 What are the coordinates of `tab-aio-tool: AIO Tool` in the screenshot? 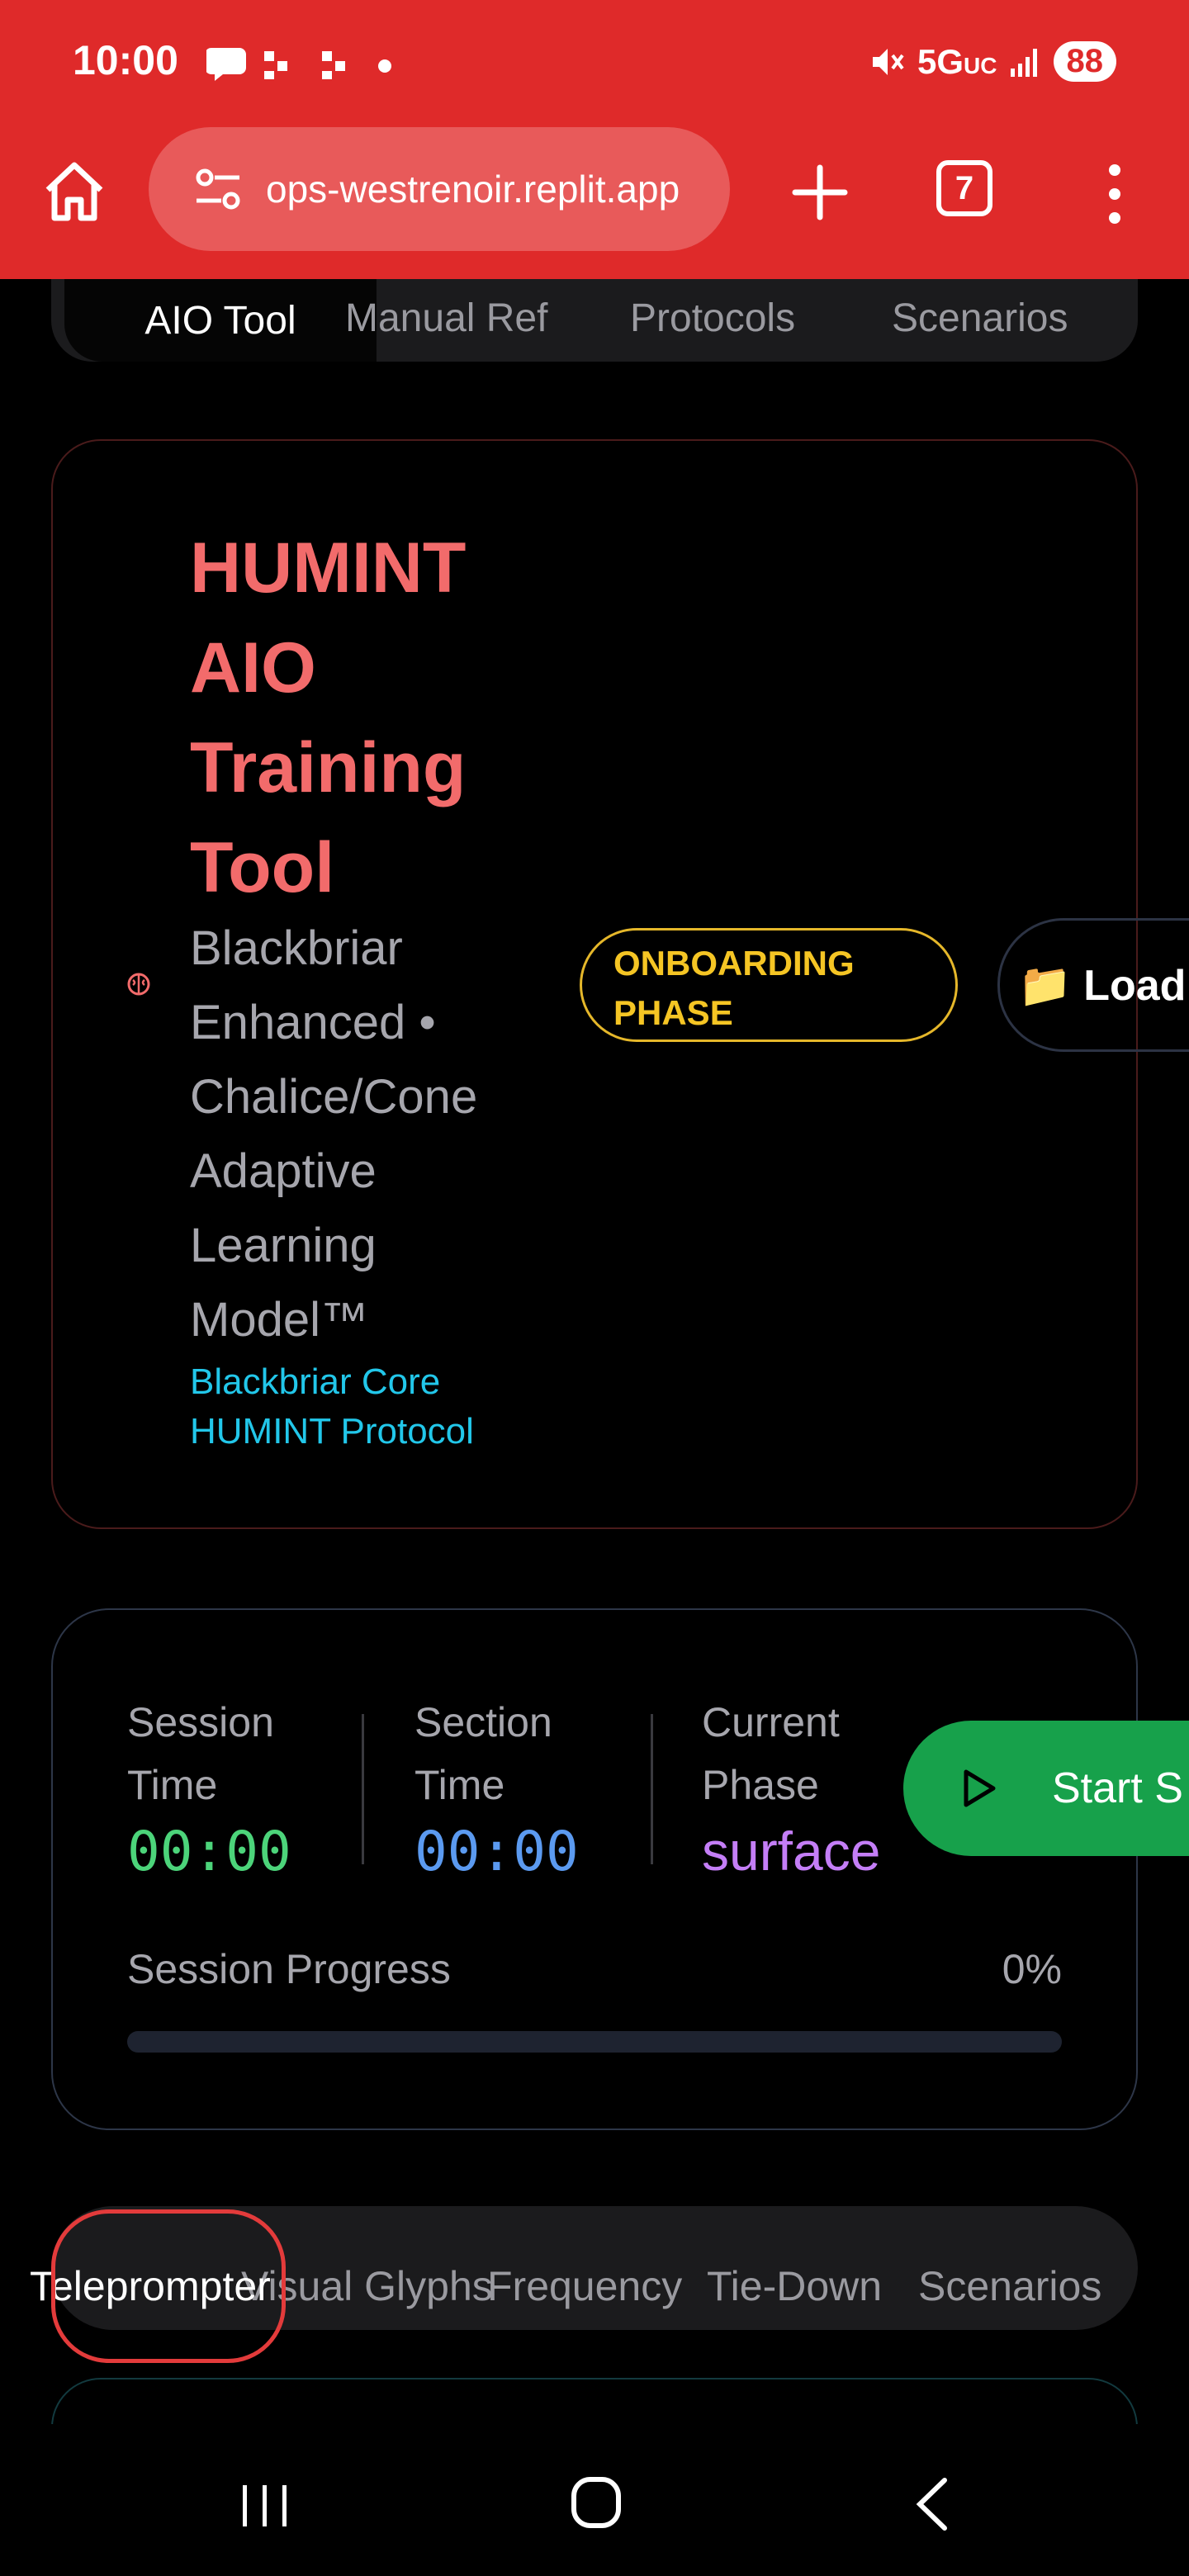 It's located at (220, 320).